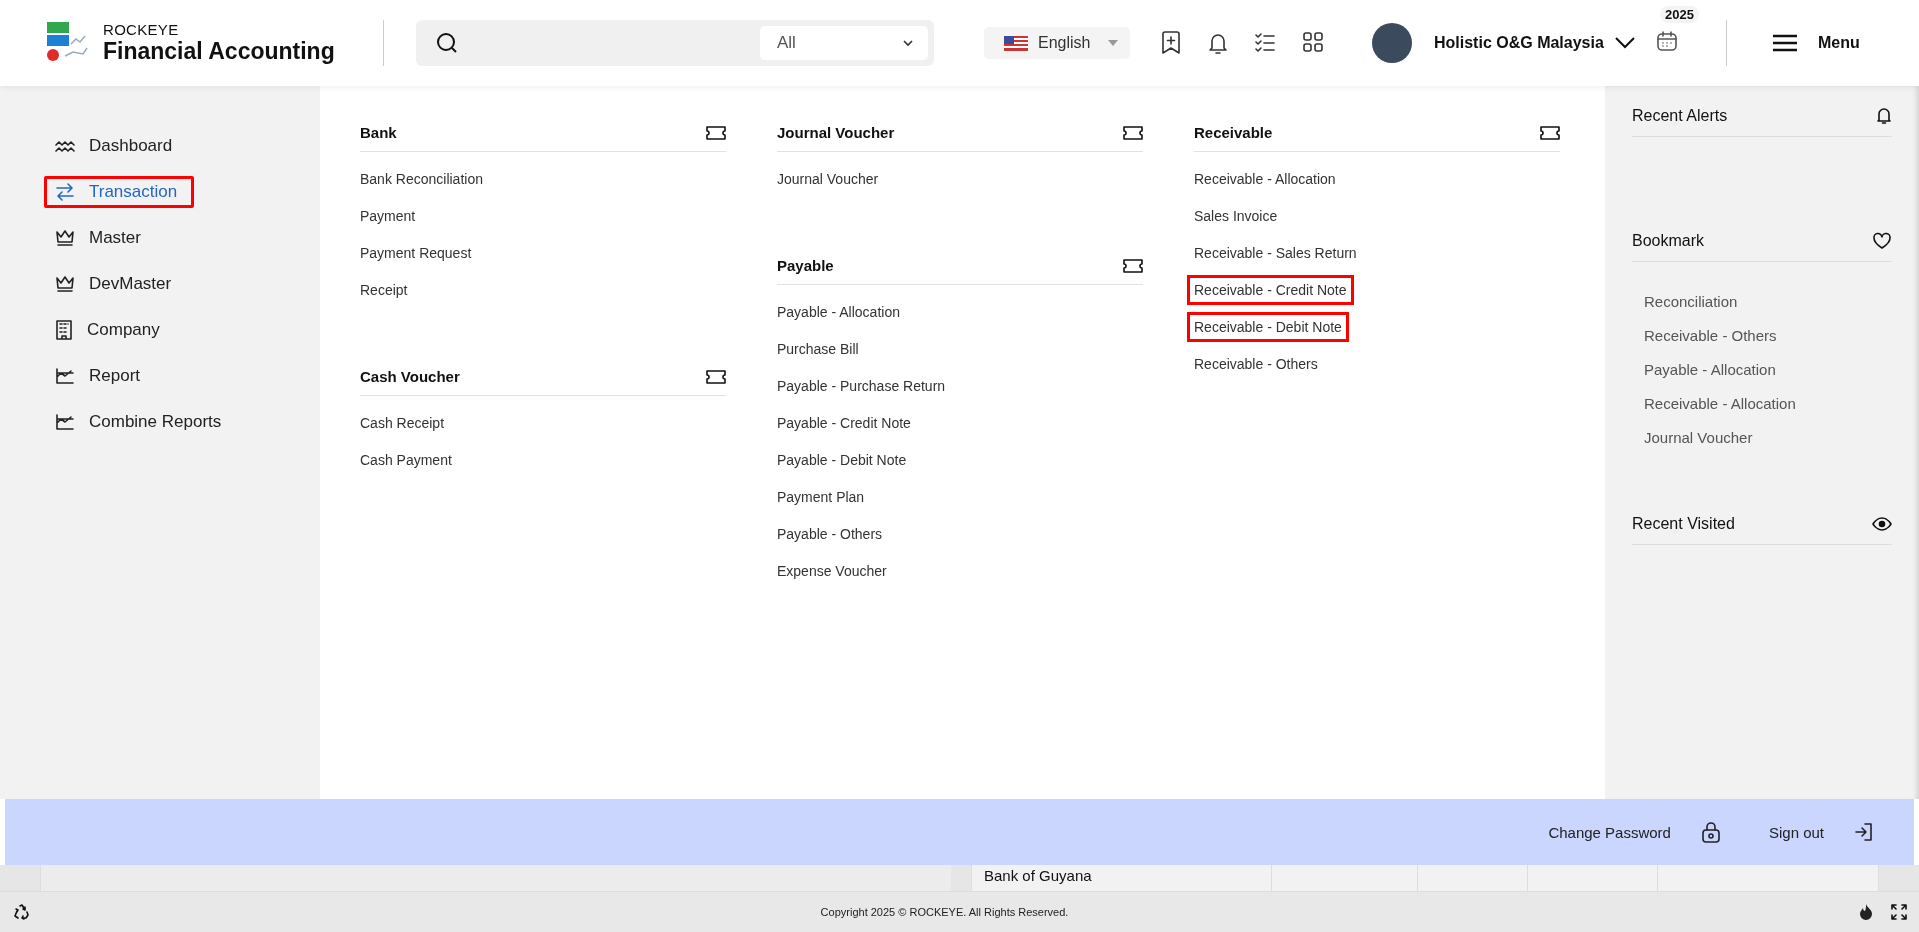 This screenshot has width=1919, height=932. What do you see at coordinates (65, 146) in the screenshot?
I see `wave-chart-icon` at bounding box center [65, 146].